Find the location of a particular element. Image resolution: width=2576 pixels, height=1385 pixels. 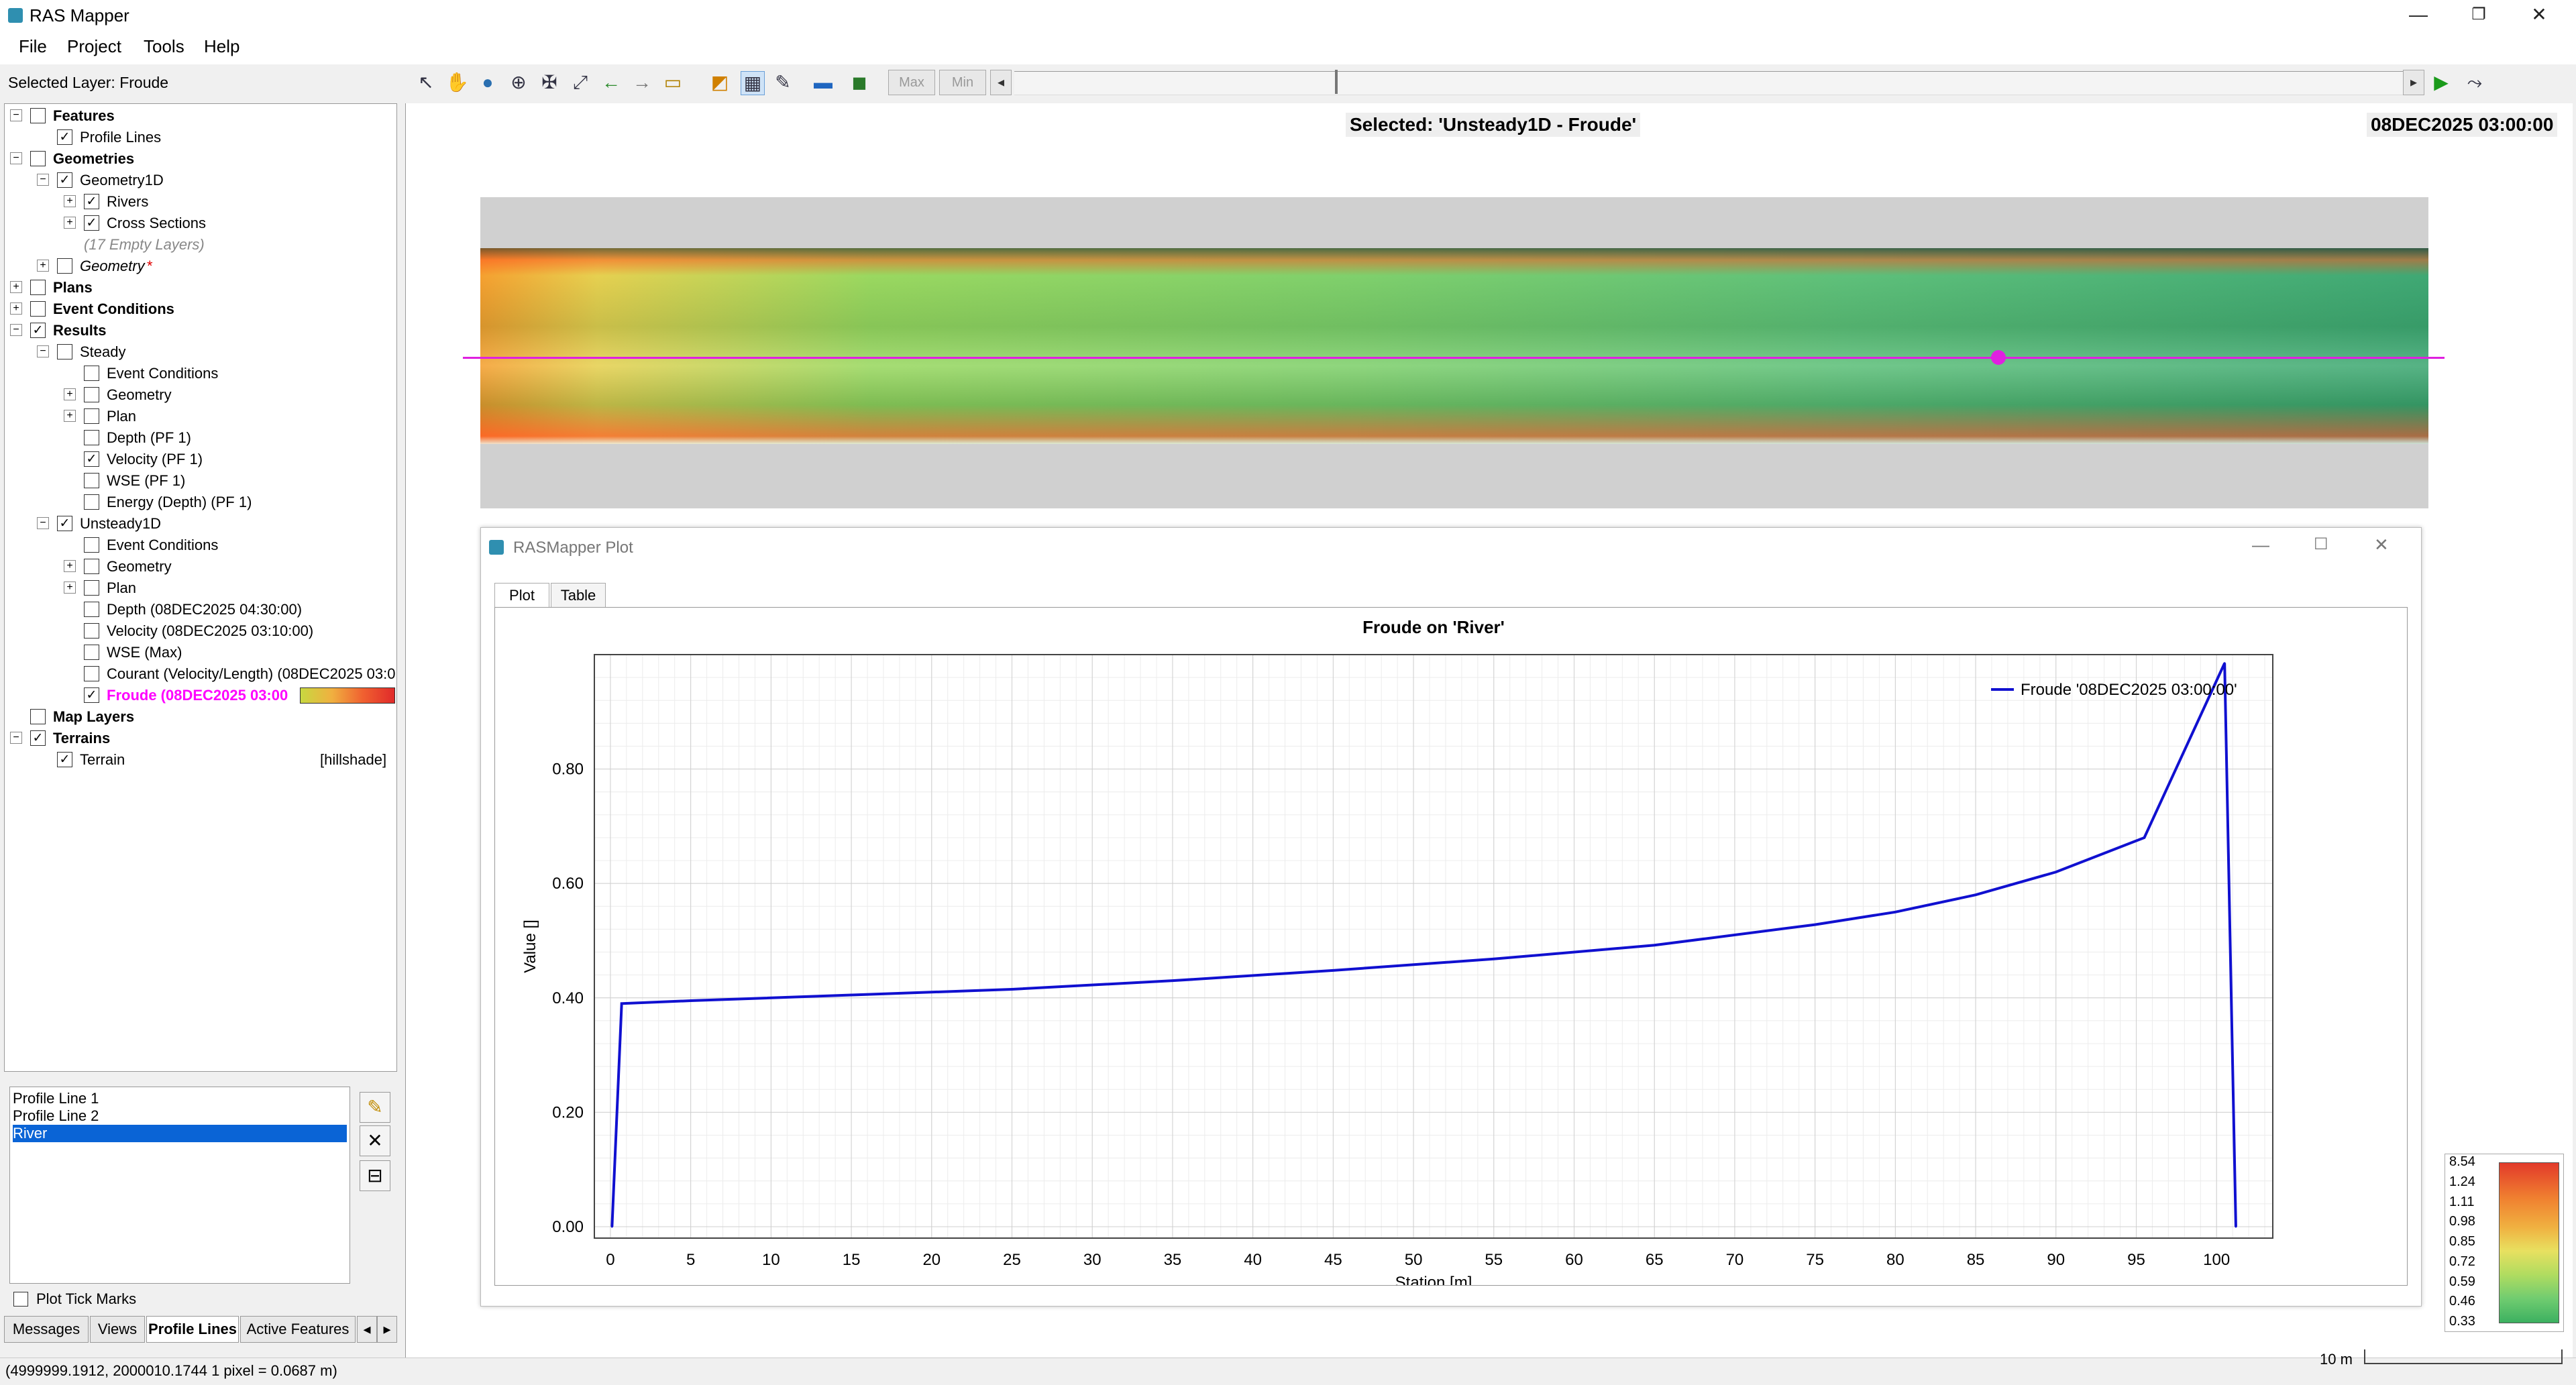

layers-icon: ▬ is located at coordinates (823, 82).